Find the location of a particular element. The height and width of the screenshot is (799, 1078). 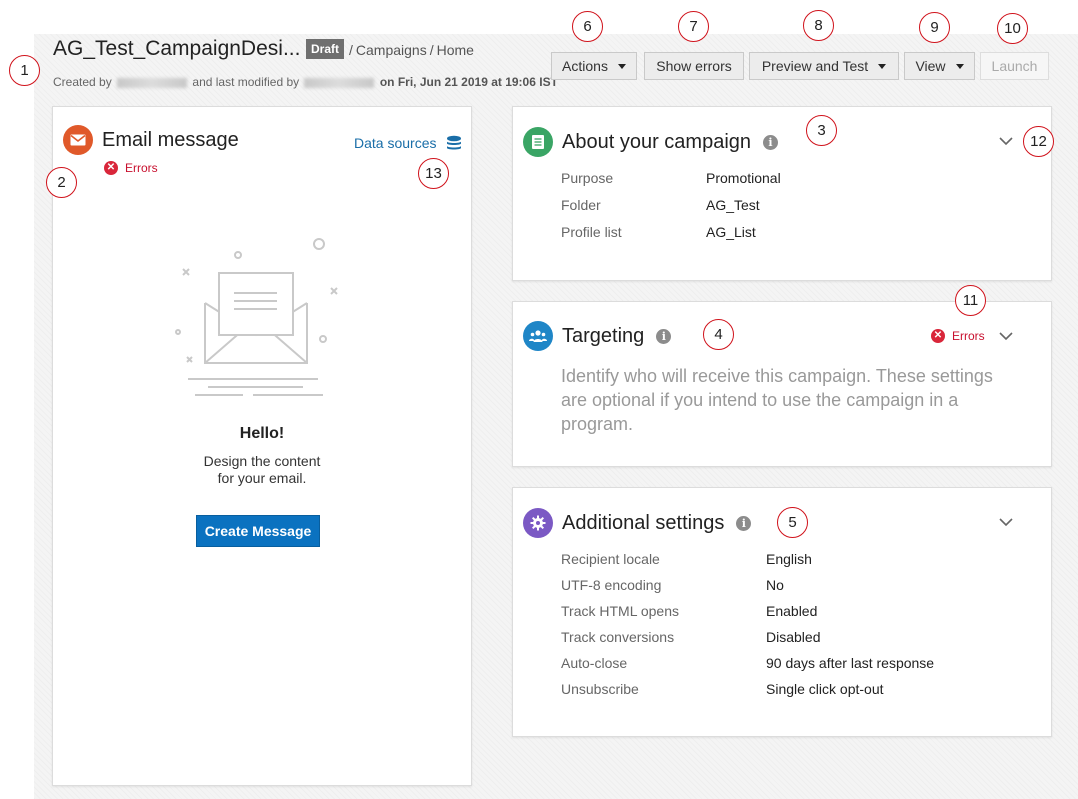

launch-label: Launch is located at coordinates (1014, 66).